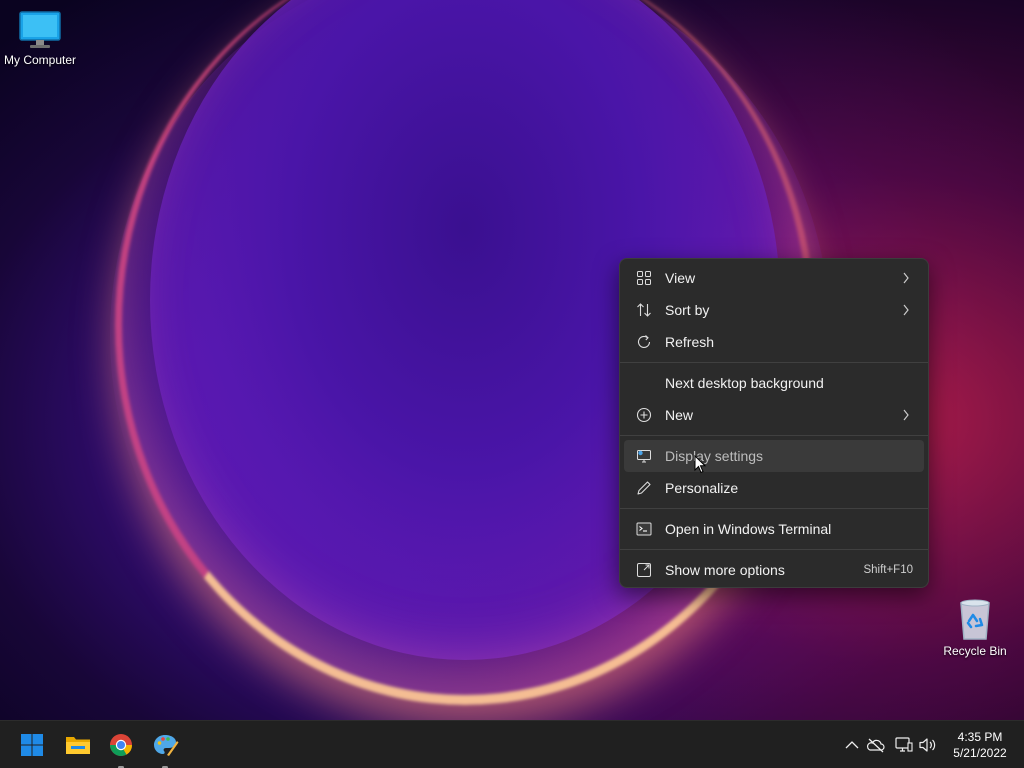  I want to click on folder-icon, so click(78, 745).